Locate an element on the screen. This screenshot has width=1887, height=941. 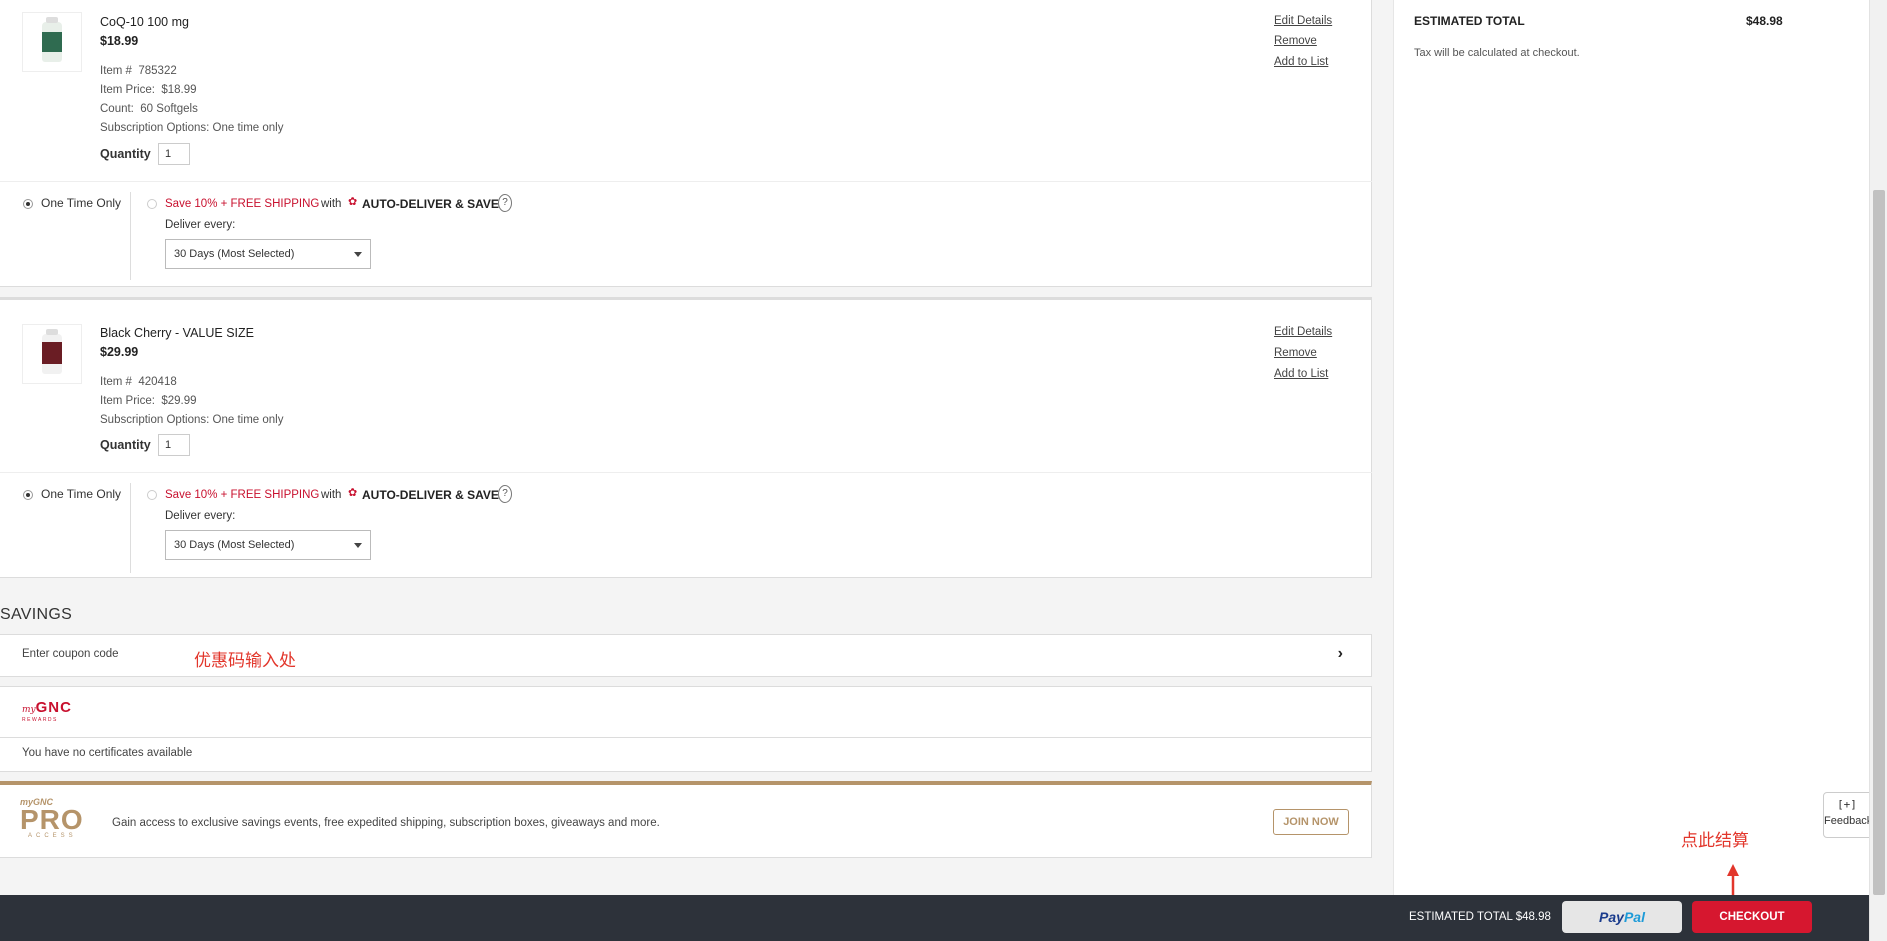
item-number-value: 420418 is located at coordinates (157, 382).